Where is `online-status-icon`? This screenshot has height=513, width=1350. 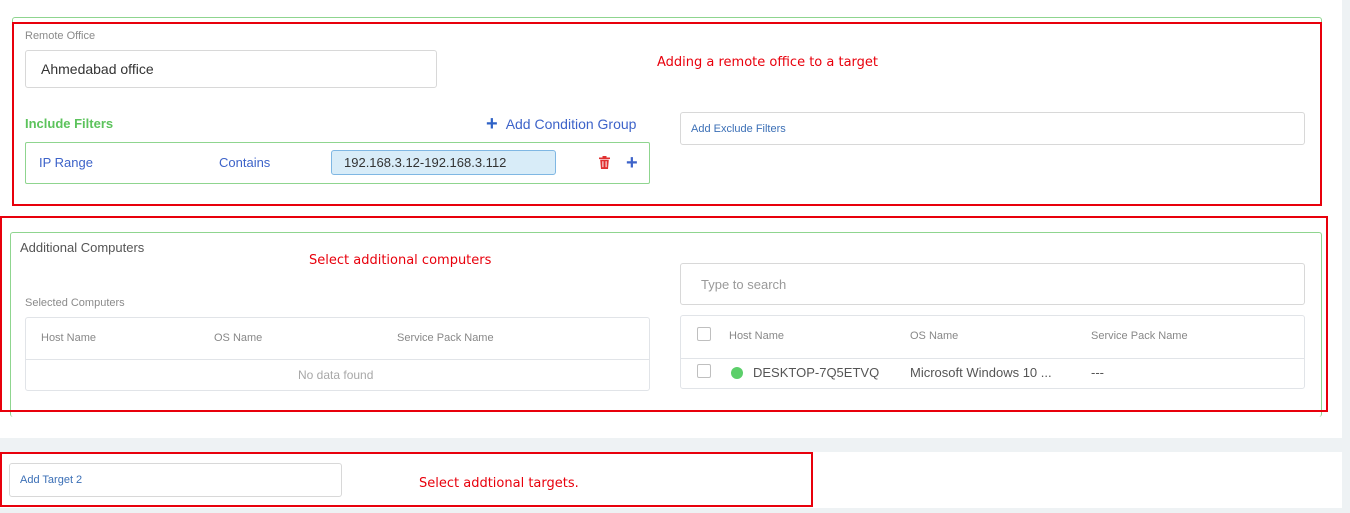
online-status-icon is located at coordinates (737, 373).